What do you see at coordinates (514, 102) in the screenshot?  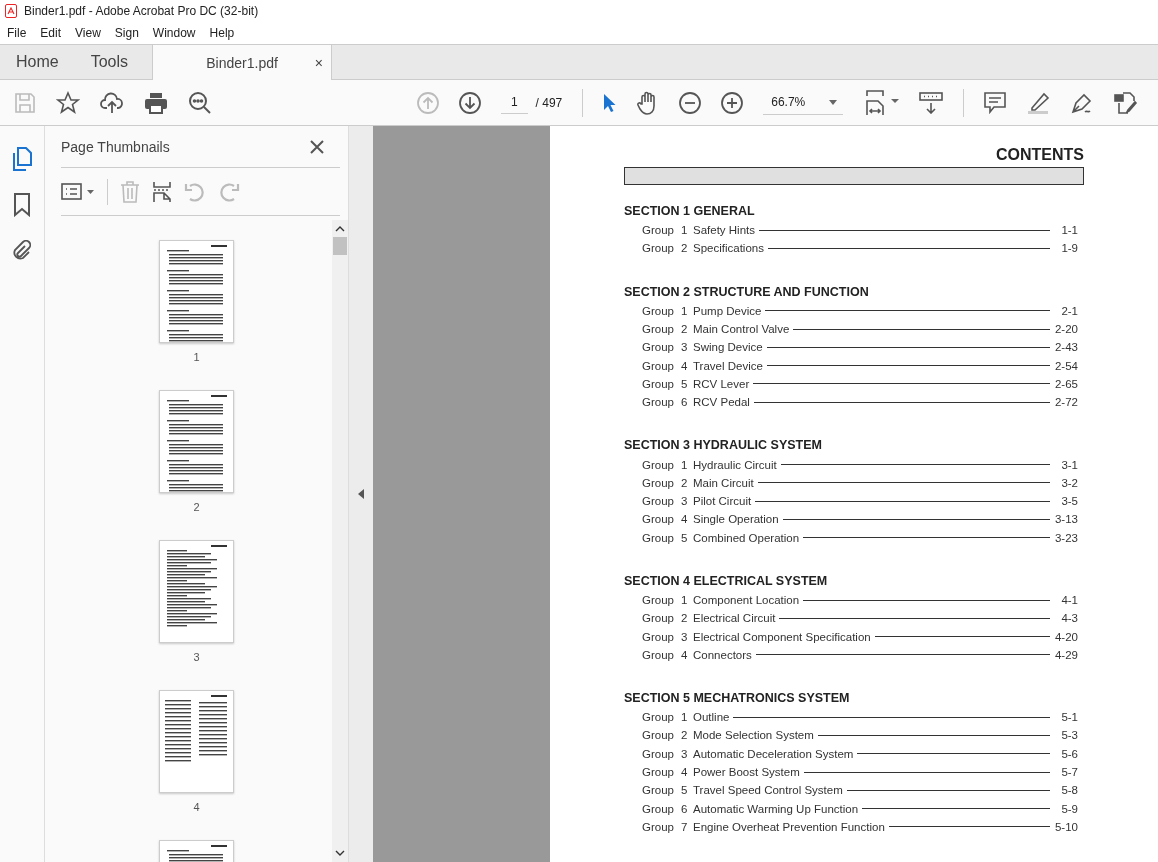 I see `page-number-field: 1` at bounding box center [514, 102].